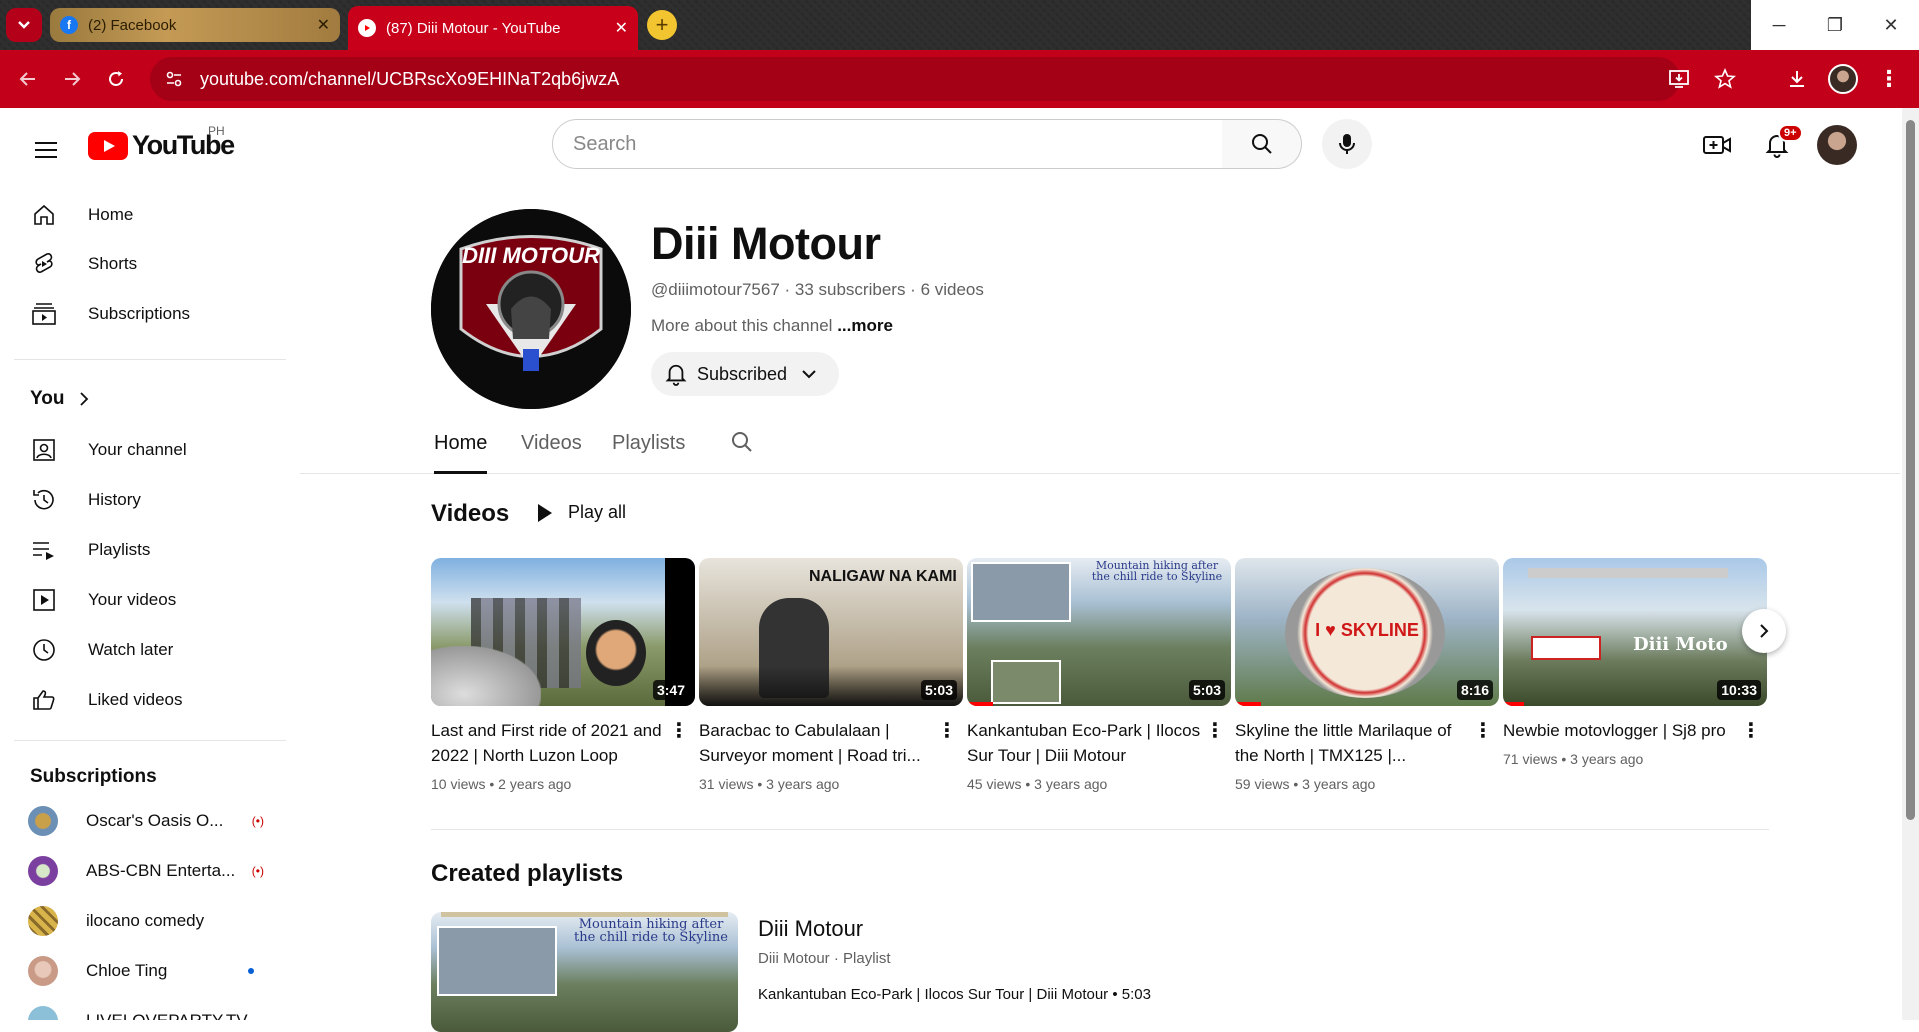 This screenshot has height=1032, width=1919. I want to click on play-all-button: Play all, so click(582, 512).